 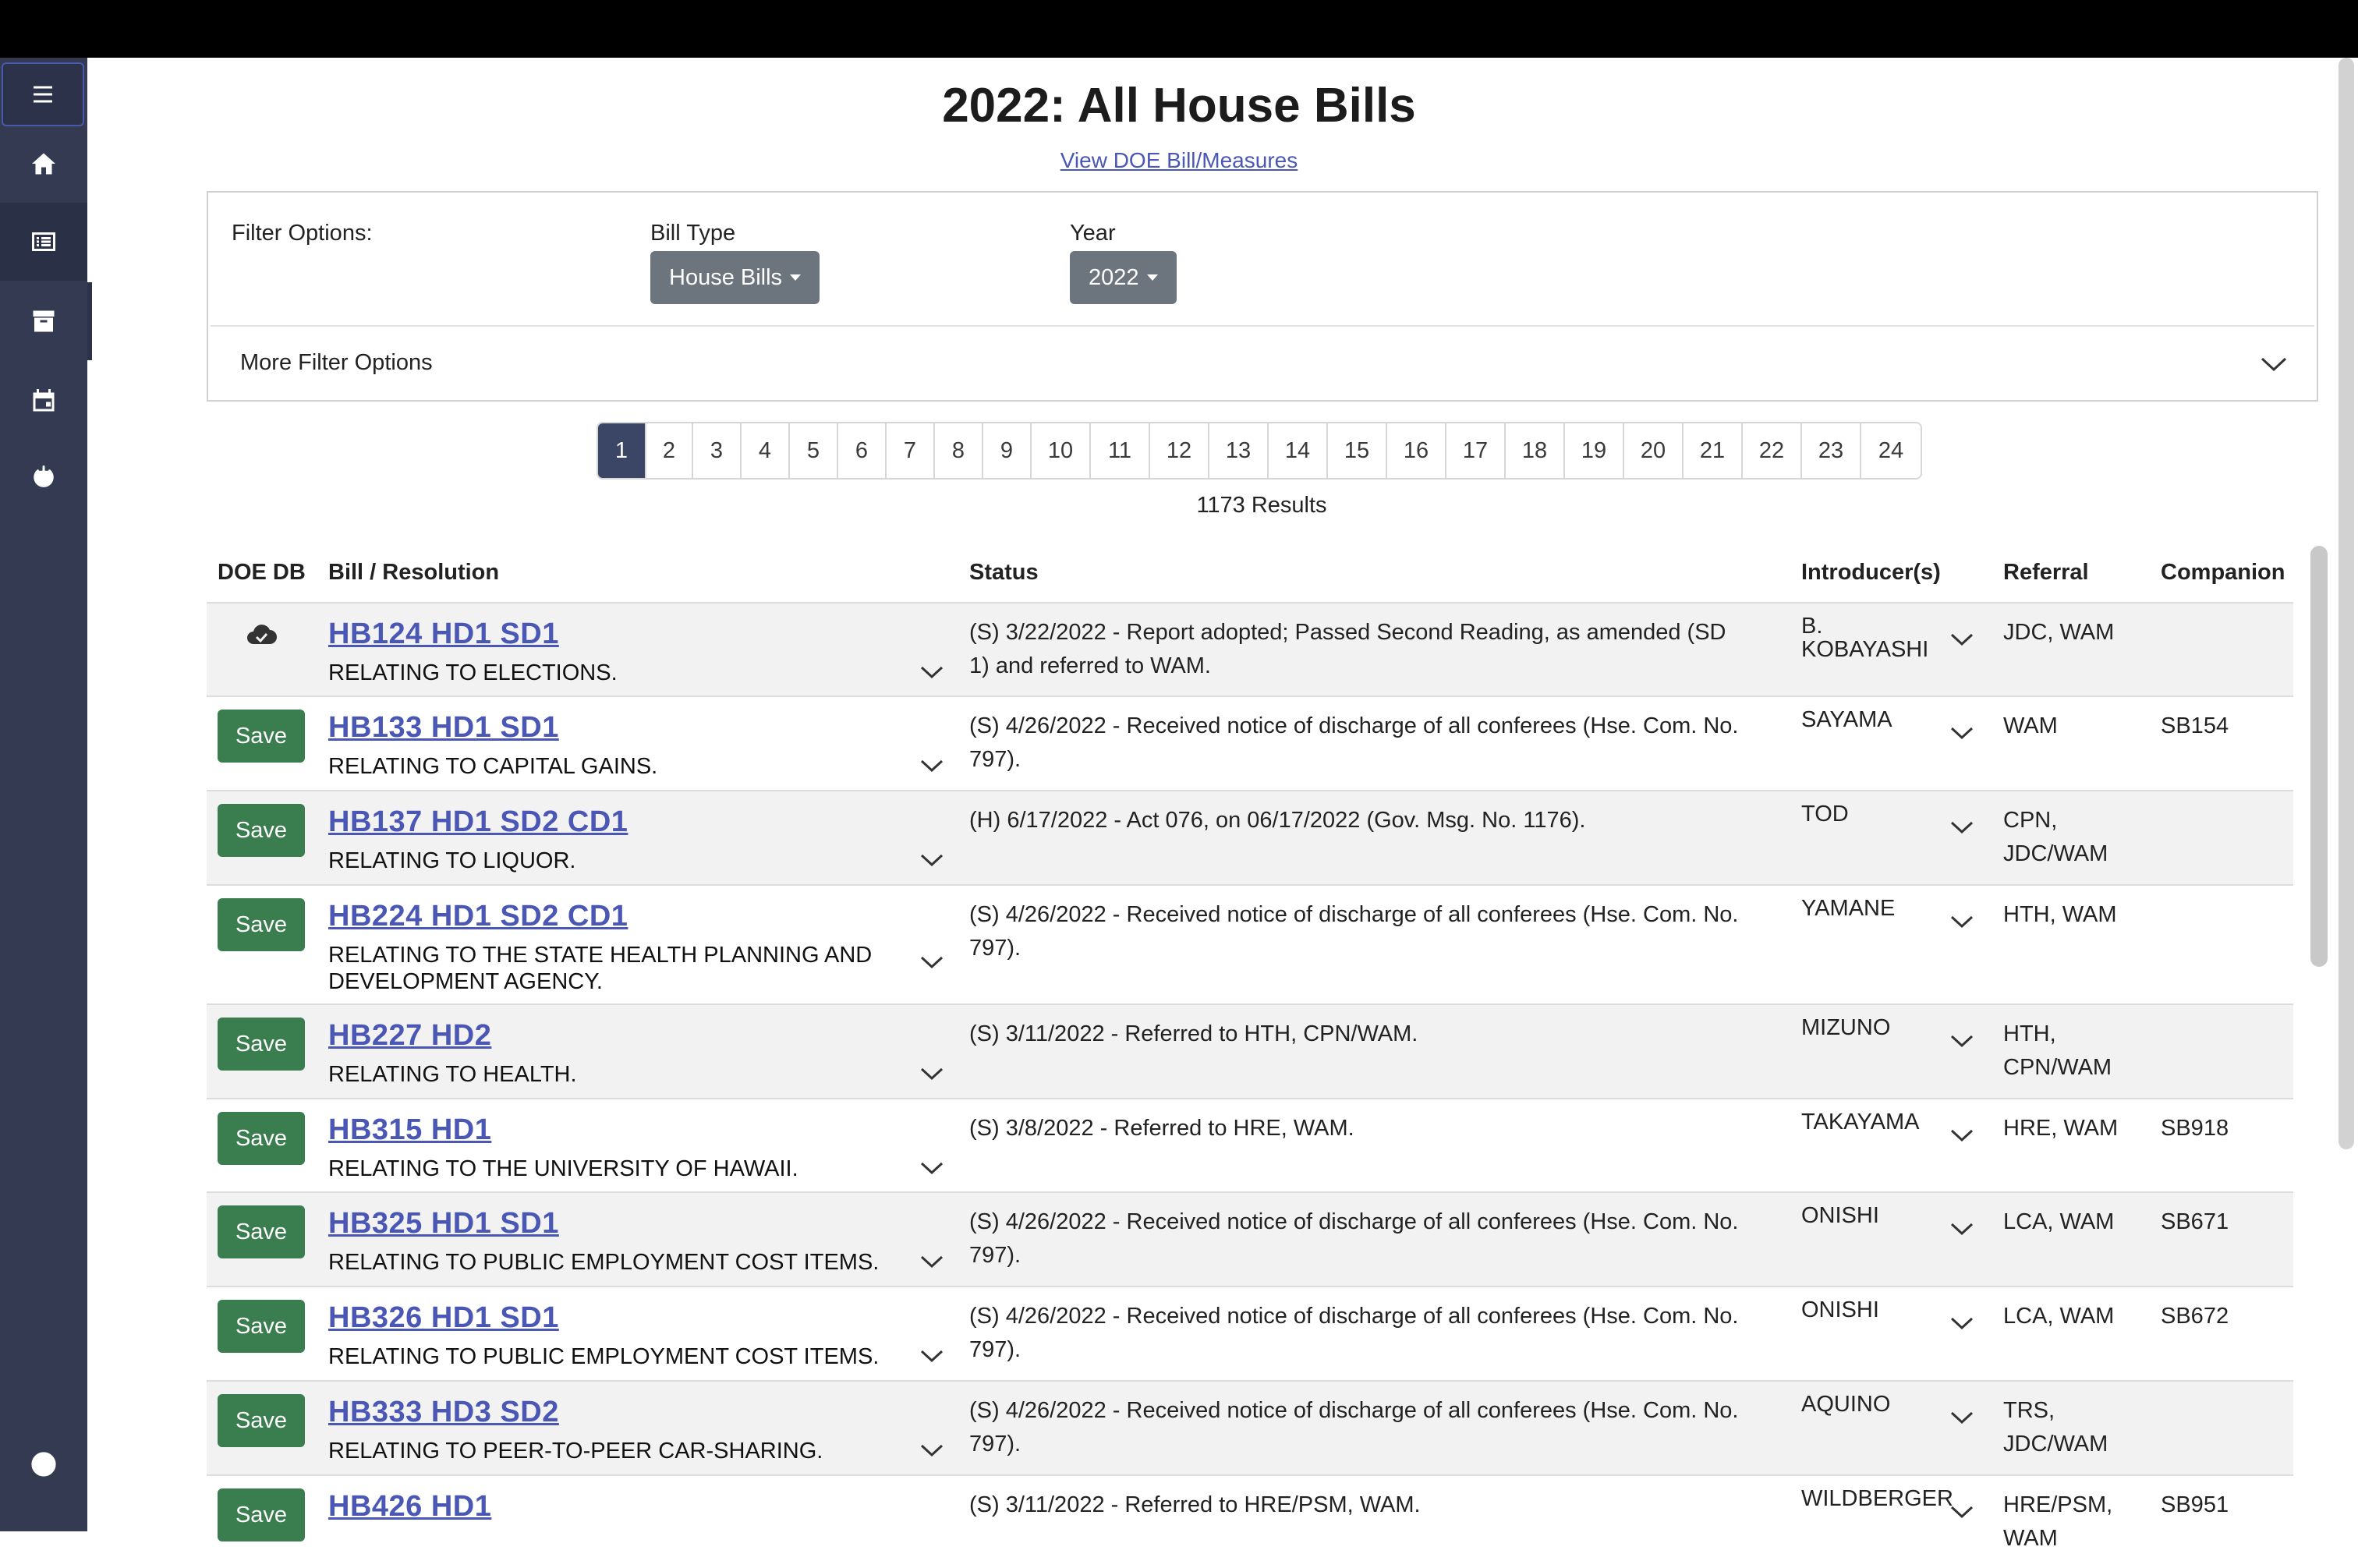 I want to click on sidebar-selection-indicator, so click(x=89, y=321).